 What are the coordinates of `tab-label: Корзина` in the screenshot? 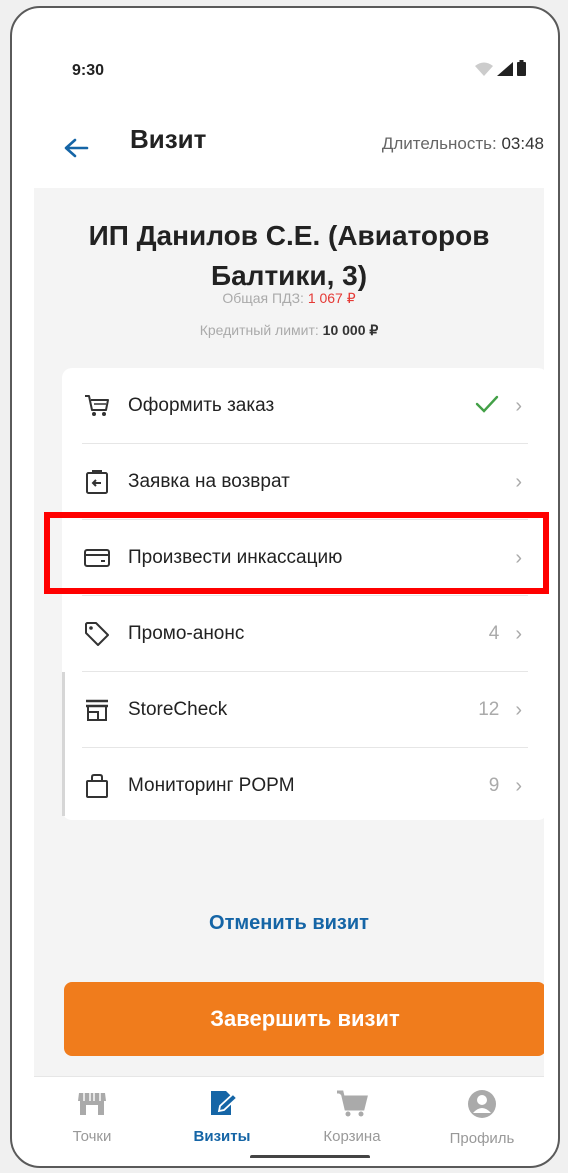 It's located at (352, 1136).